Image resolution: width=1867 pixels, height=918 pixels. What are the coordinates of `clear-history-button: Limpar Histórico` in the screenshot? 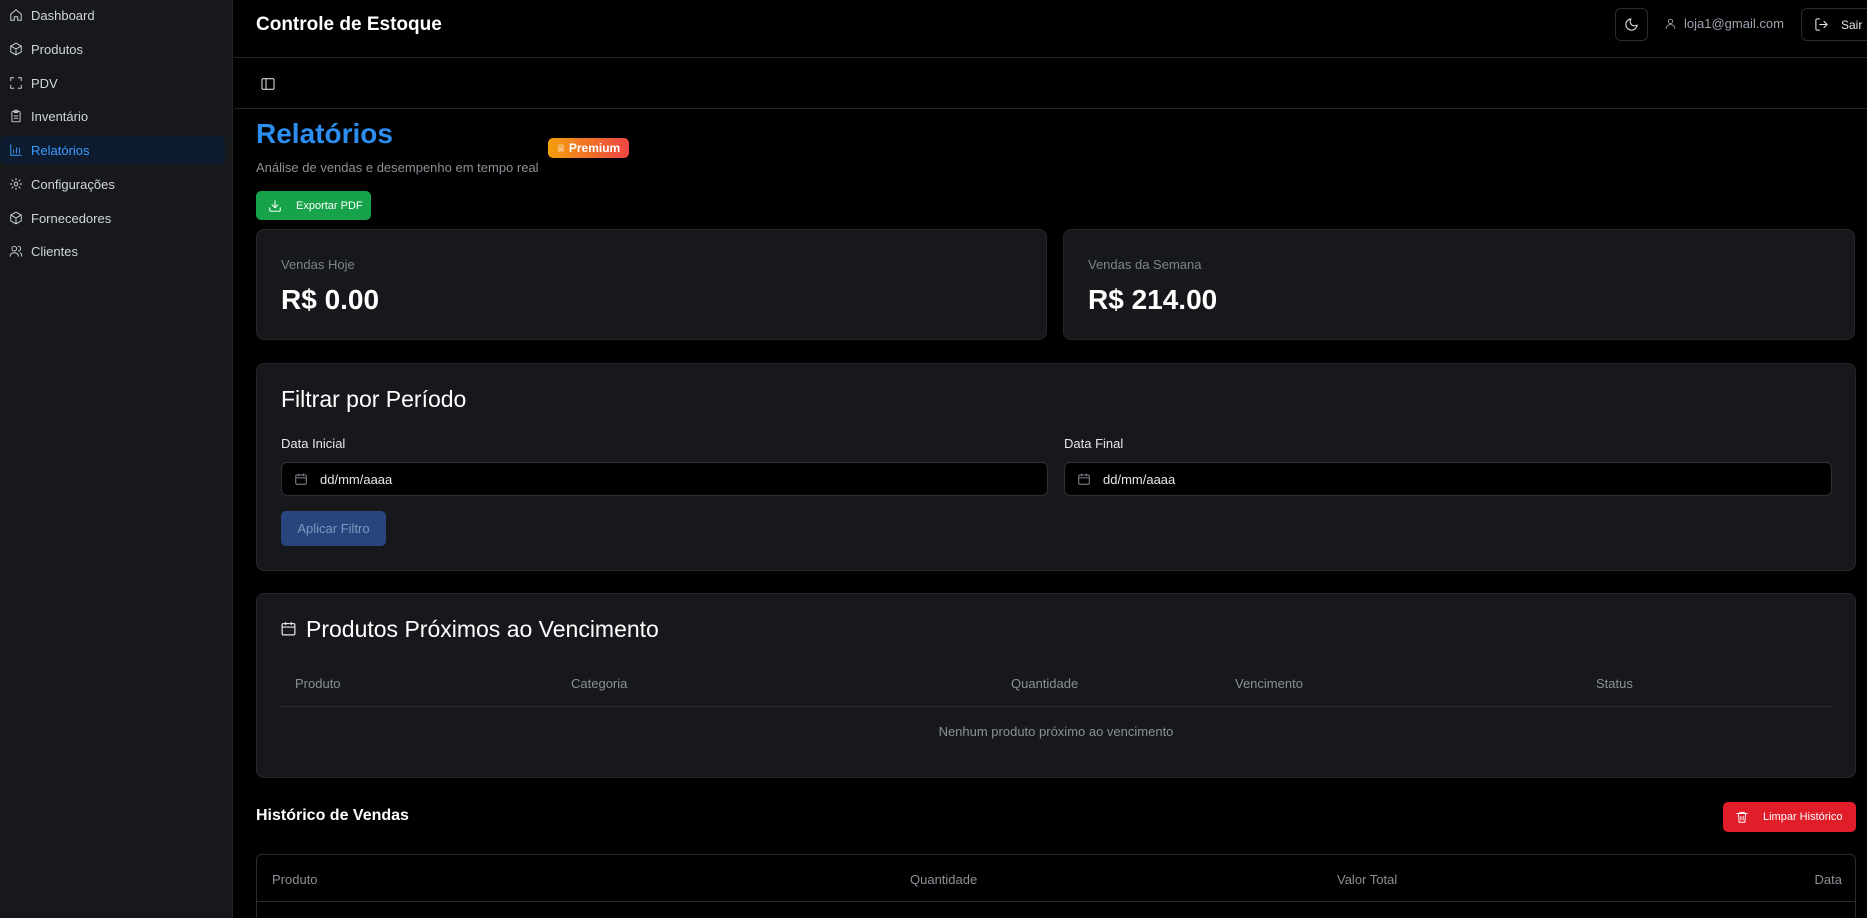 It's located at (1789, 817).